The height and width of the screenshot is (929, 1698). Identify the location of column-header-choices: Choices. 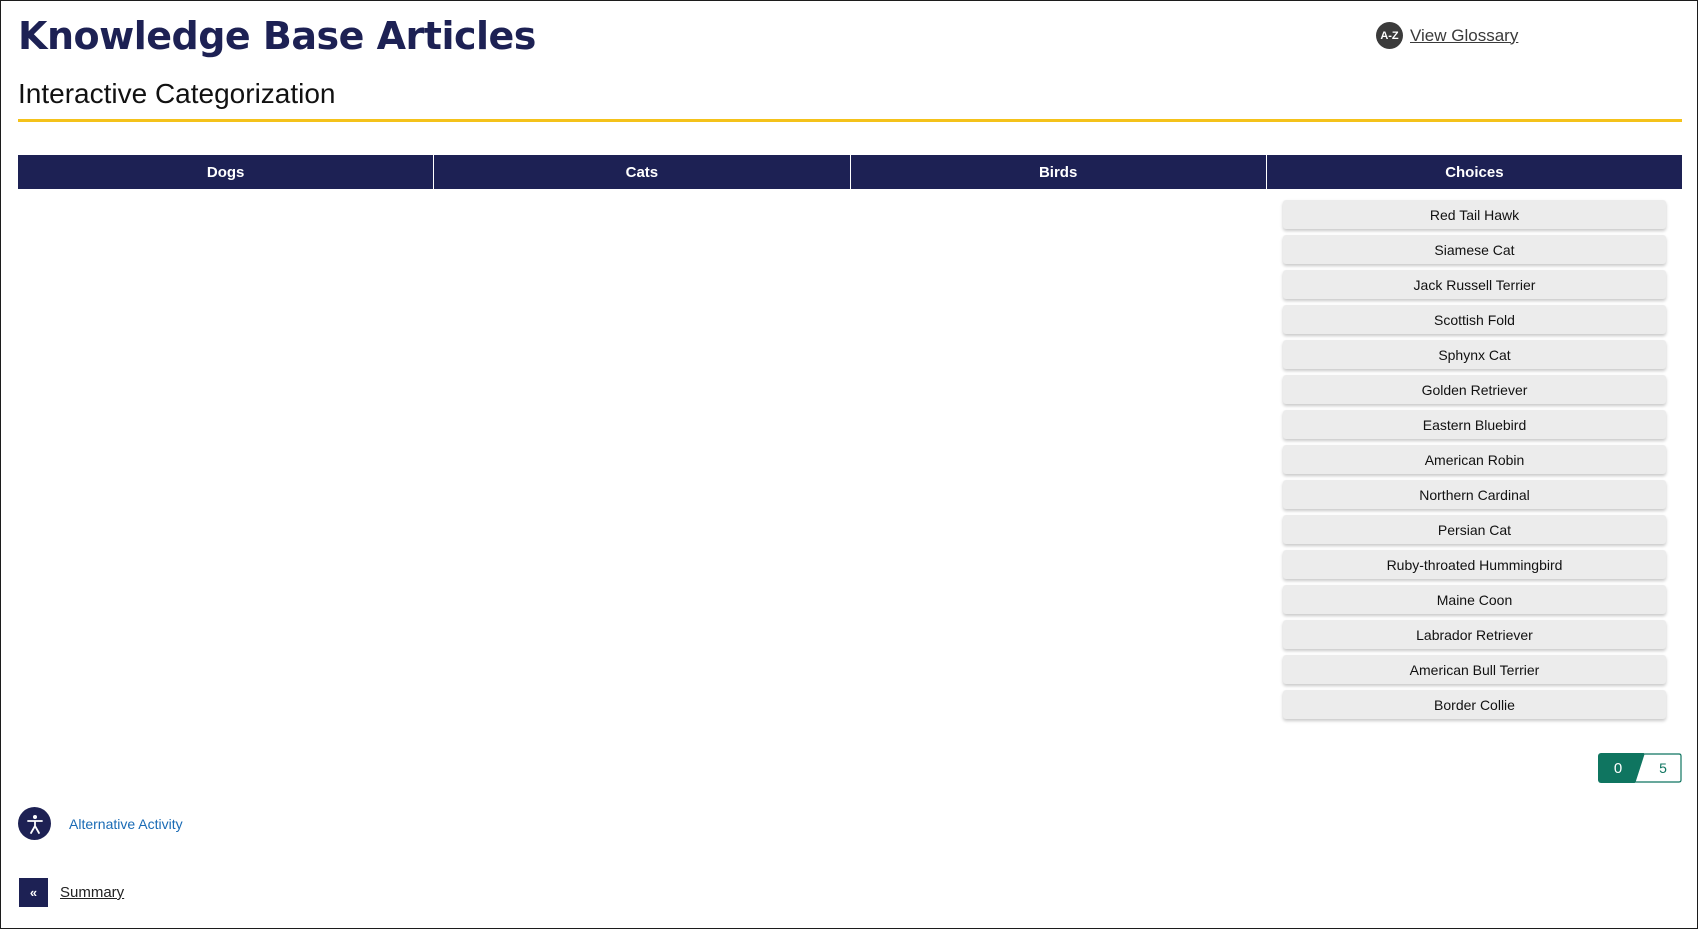
(1474, 172).